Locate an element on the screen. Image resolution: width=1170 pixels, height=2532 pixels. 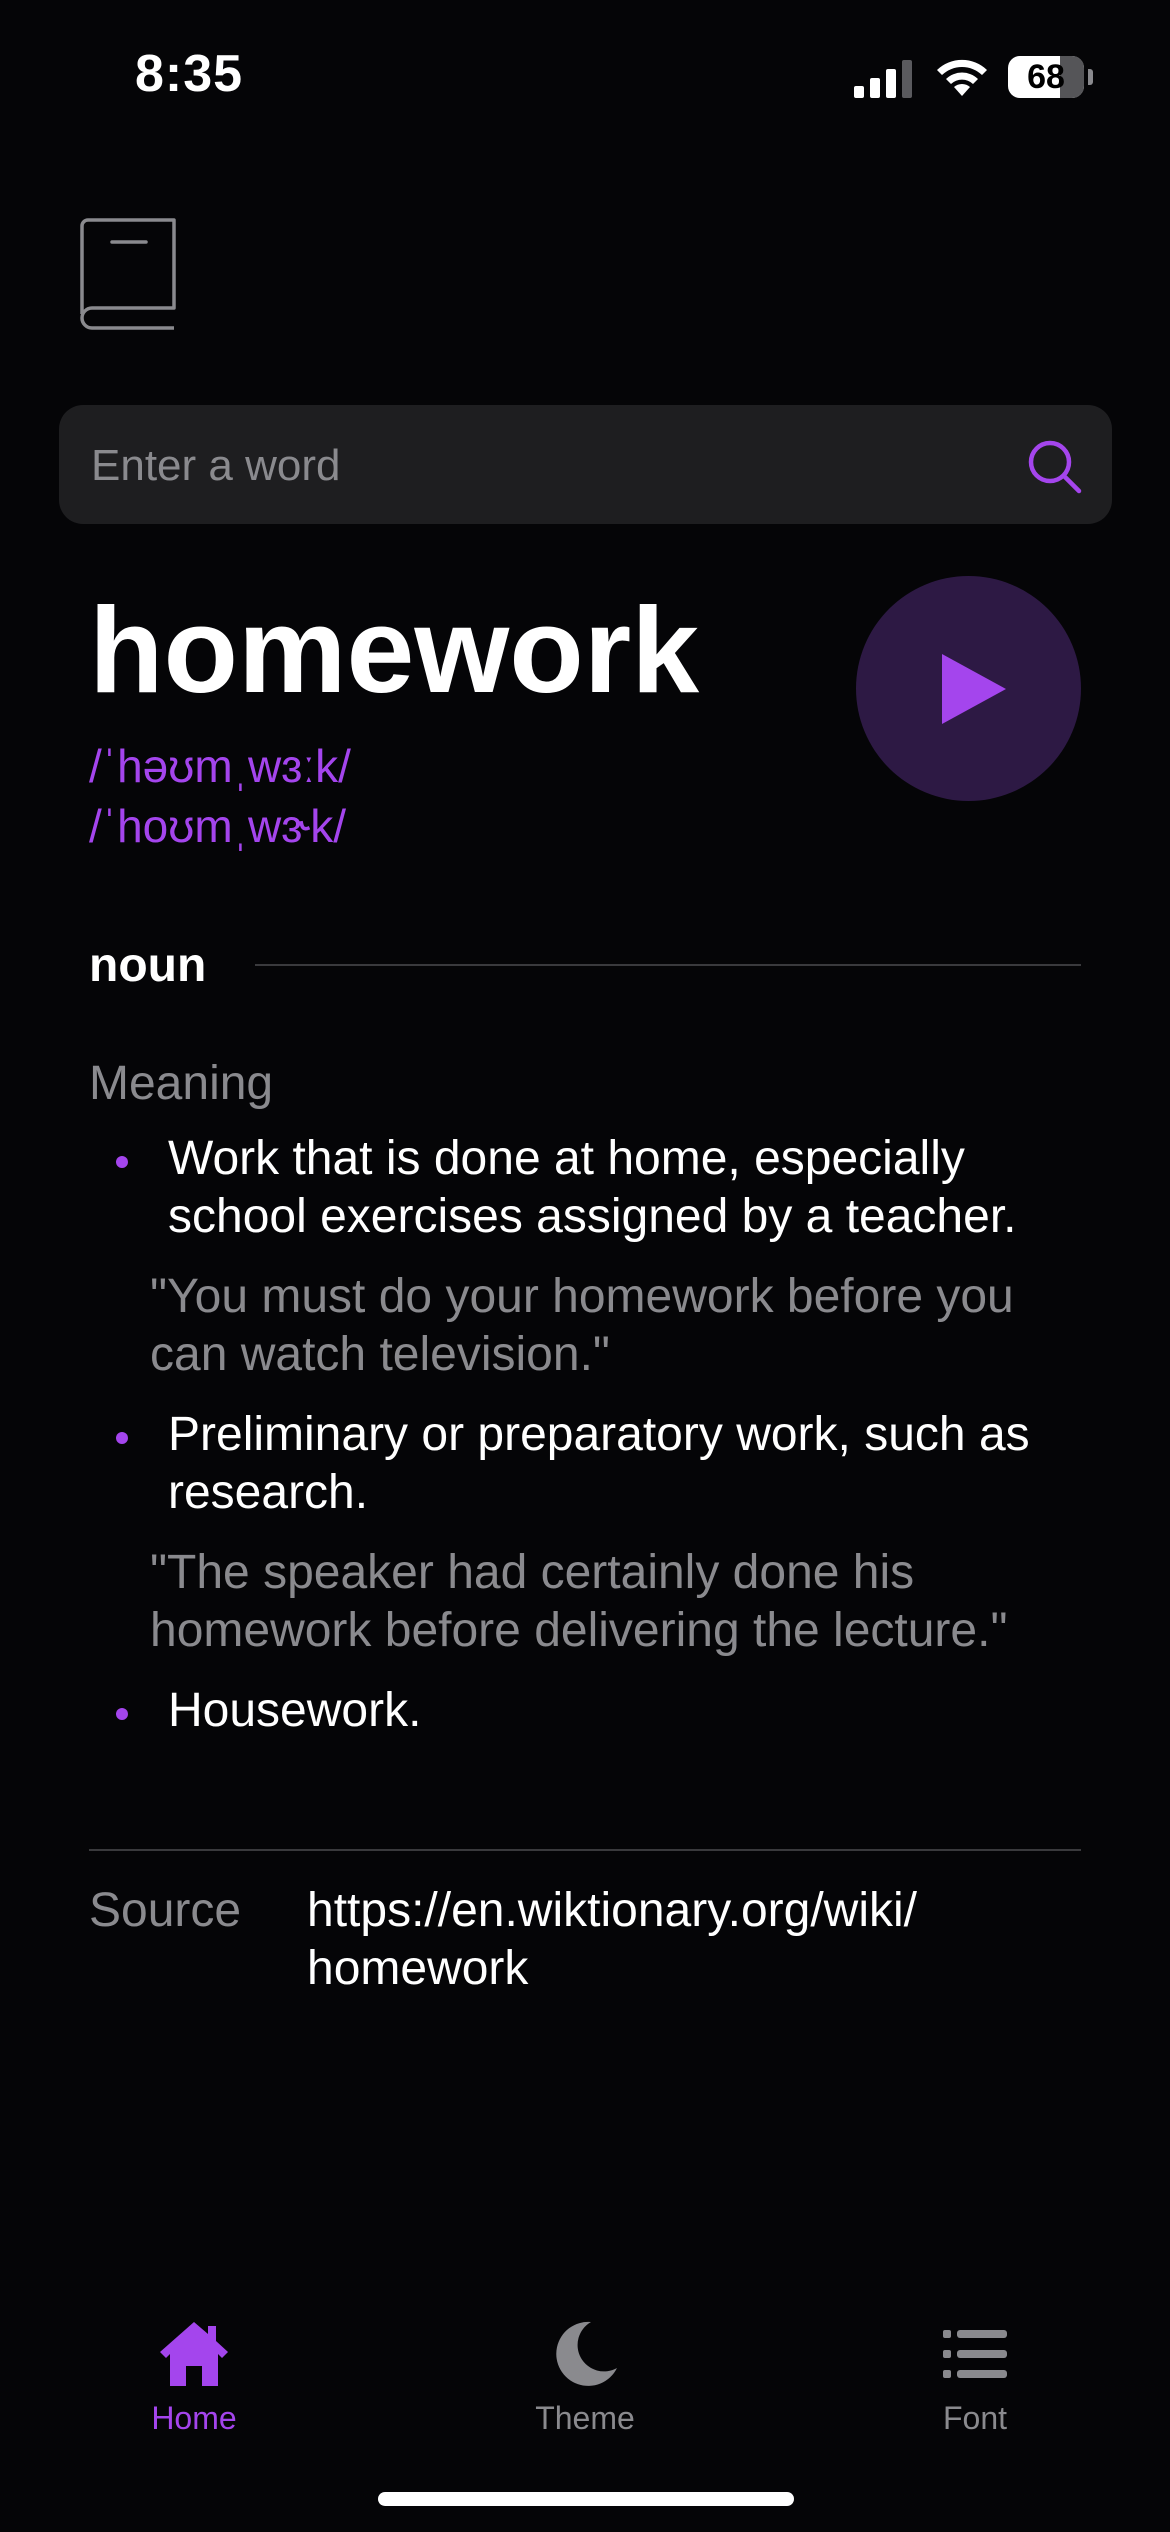
tab-theme: Theme is located at coordinates (585, 2365).